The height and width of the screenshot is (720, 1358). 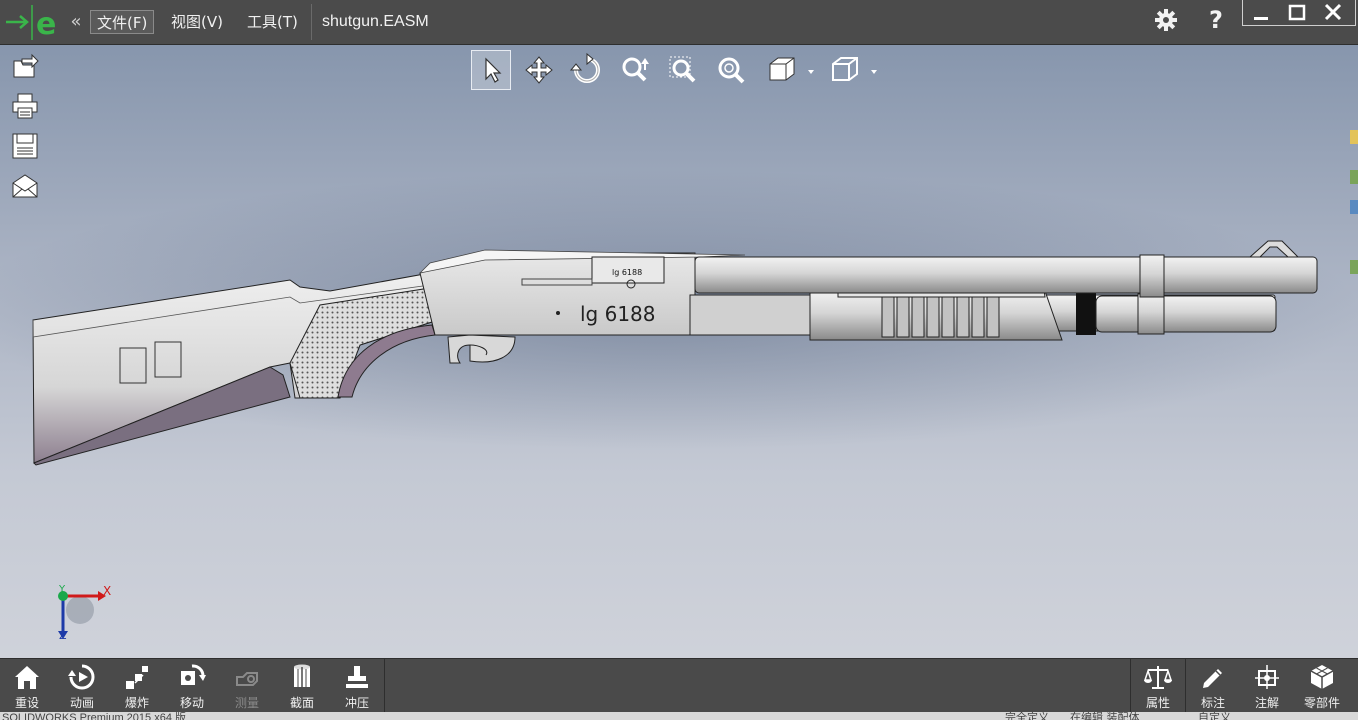 What do you see at coordinates (32, 22) in the screenshot?
I see `edrawings-logo: e` at bounding box center [32, 22].